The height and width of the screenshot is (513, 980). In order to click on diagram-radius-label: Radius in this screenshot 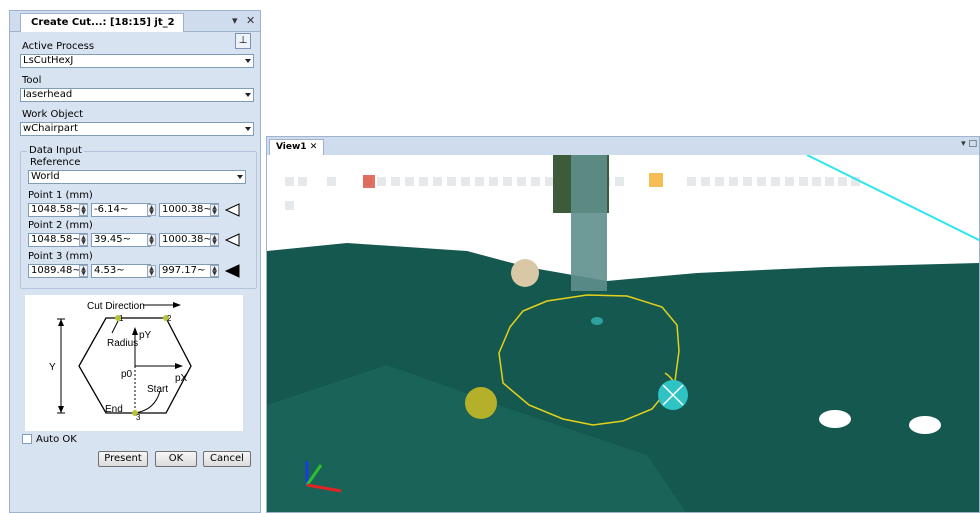, I will do `click(122, 343)`.